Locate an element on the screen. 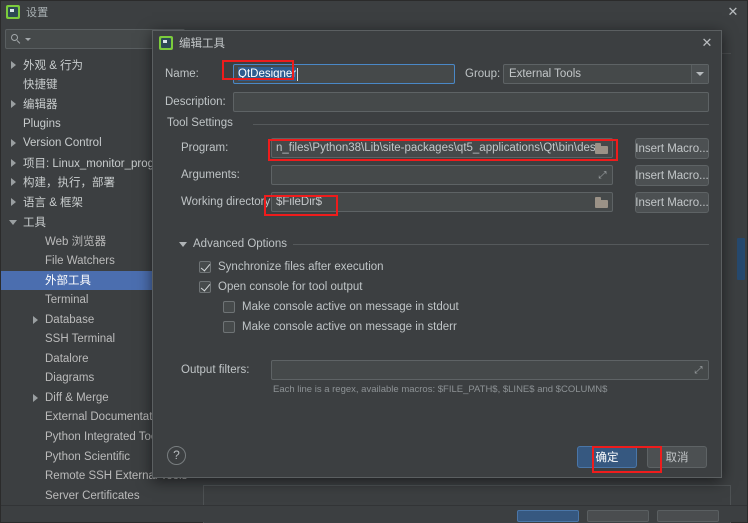 The image size is (748, 523). name-label: Name: is located at coordinates (182, 74).